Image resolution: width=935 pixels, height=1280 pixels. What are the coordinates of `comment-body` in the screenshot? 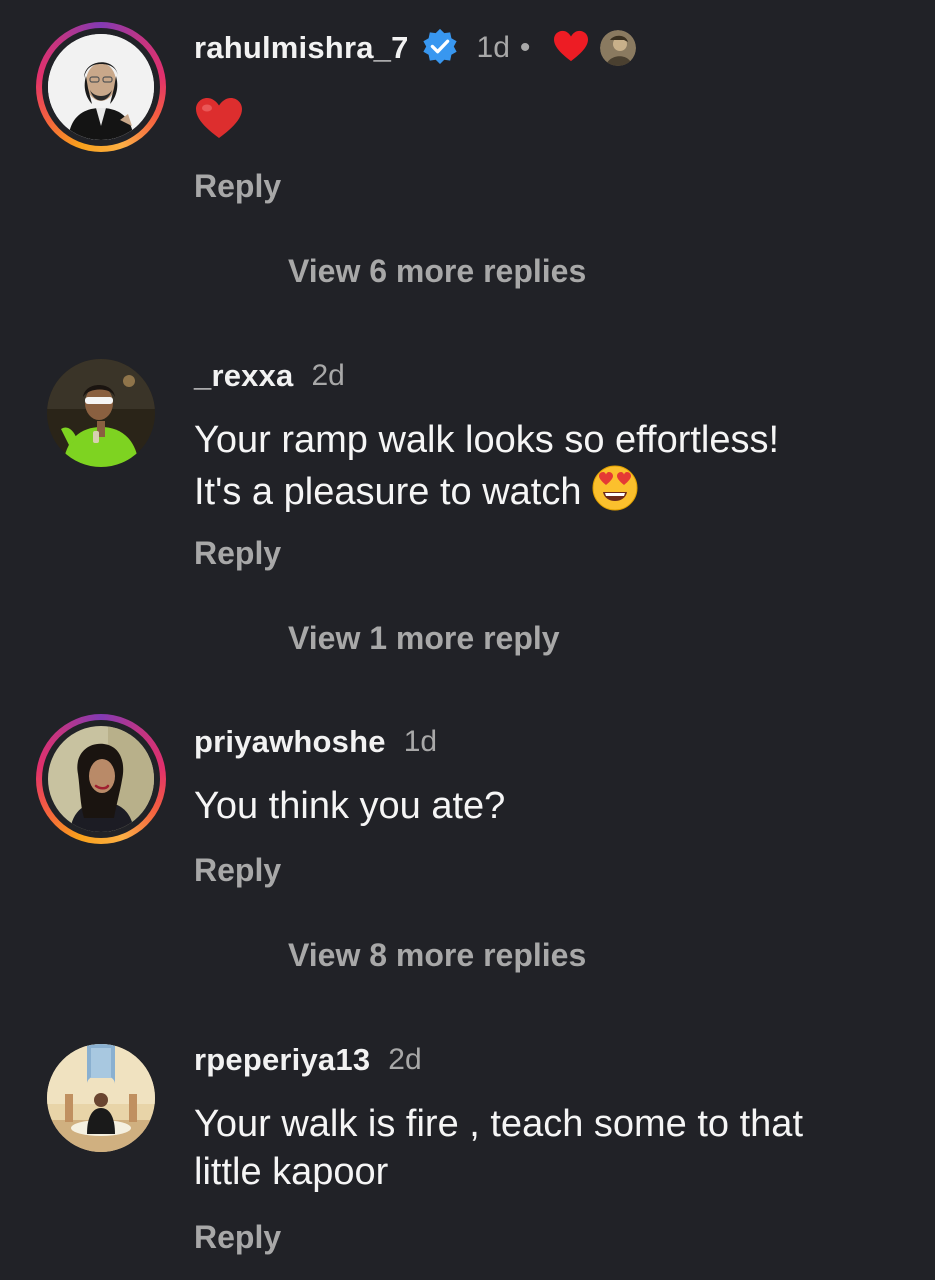 It's located at (544, 124).